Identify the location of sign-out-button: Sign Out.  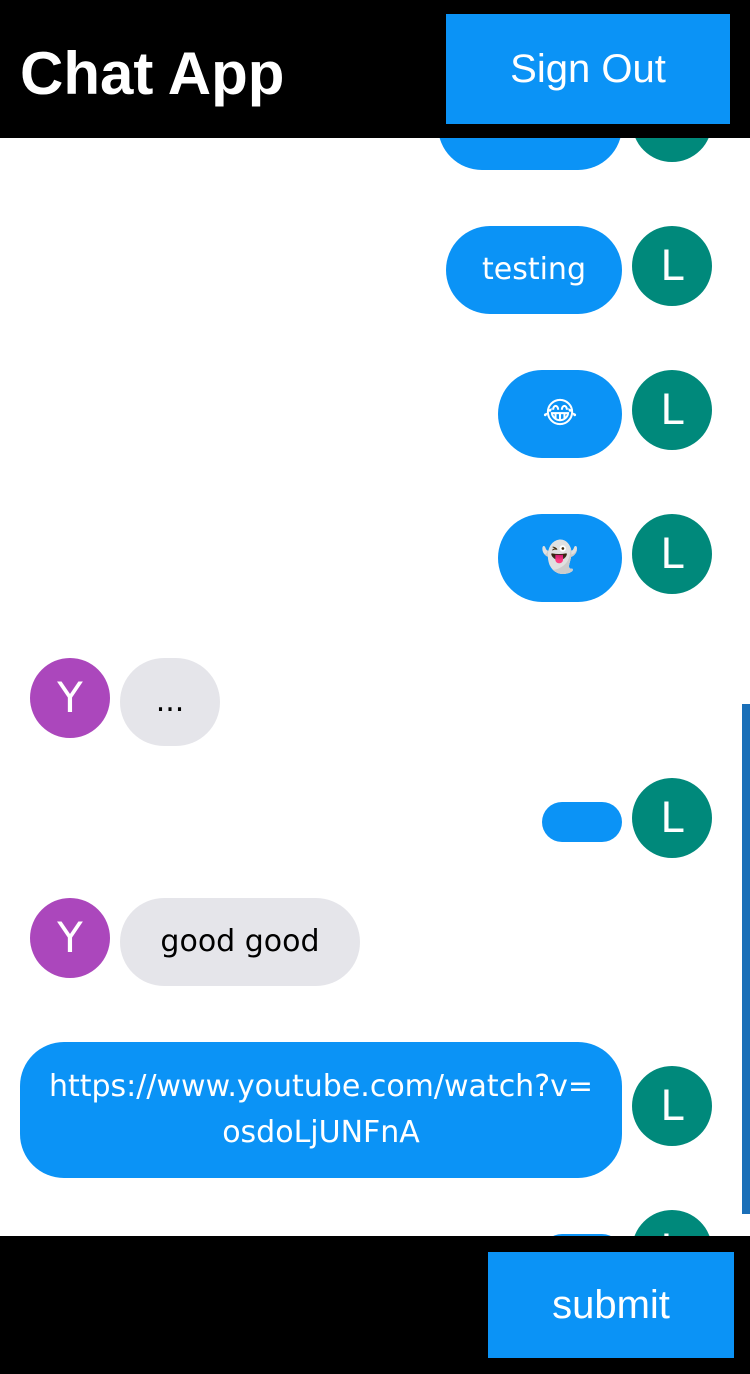
(588, 69).